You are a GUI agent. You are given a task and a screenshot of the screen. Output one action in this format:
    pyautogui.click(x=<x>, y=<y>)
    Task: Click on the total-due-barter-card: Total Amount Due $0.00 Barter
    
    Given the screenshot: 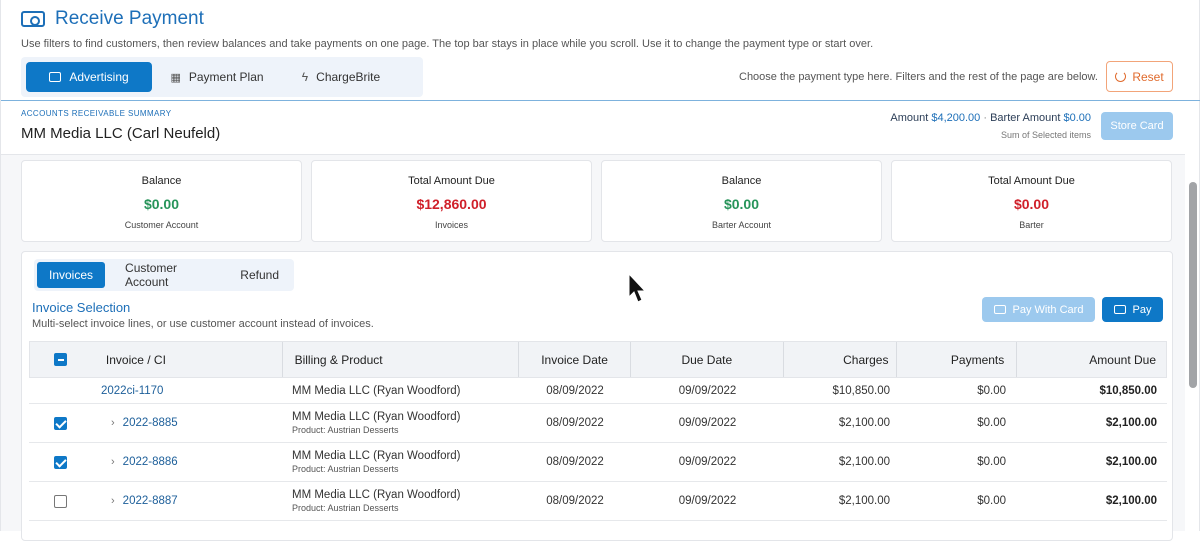 What is the action you would take?
    pyautogui.click(x=1031, y=201)
    